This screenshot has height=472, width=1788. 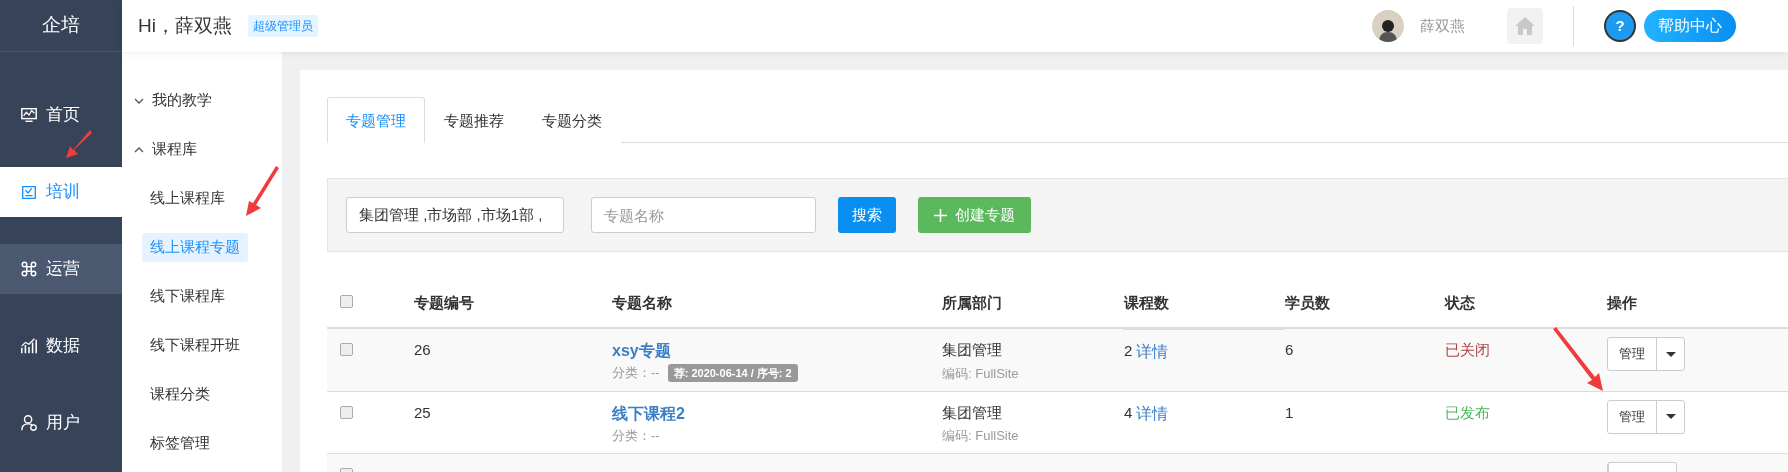 I want to click on bar-chart-icon, so click(x=29, y=346).